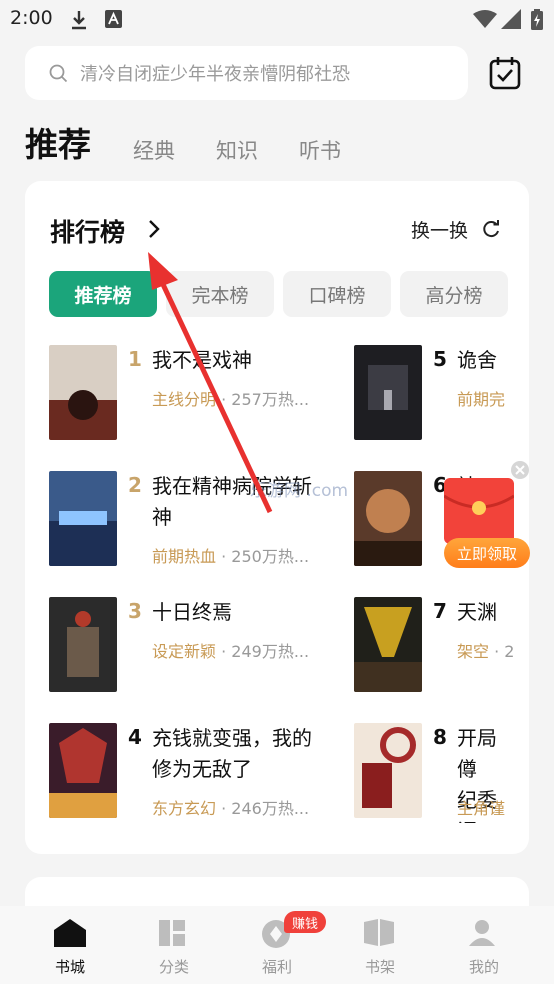  What do you see at coordinates (434, 773) in the screenshot?
I see `book-item-8: 8 开局僔 纪委调 主角谨` at bounding box center [434, 773].